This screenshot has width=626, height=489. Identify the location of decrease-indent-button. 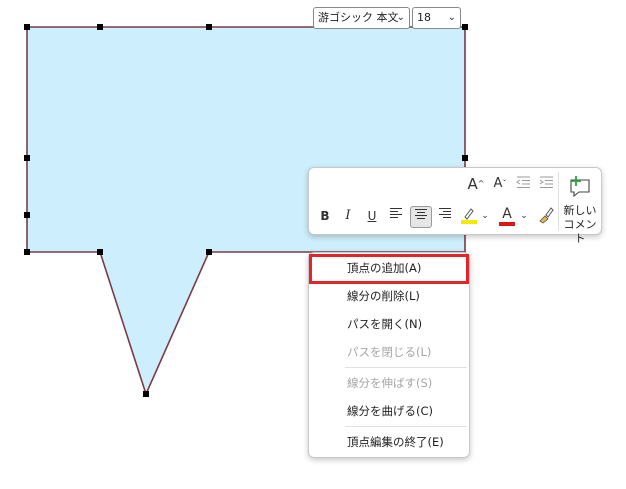
(523, 185).